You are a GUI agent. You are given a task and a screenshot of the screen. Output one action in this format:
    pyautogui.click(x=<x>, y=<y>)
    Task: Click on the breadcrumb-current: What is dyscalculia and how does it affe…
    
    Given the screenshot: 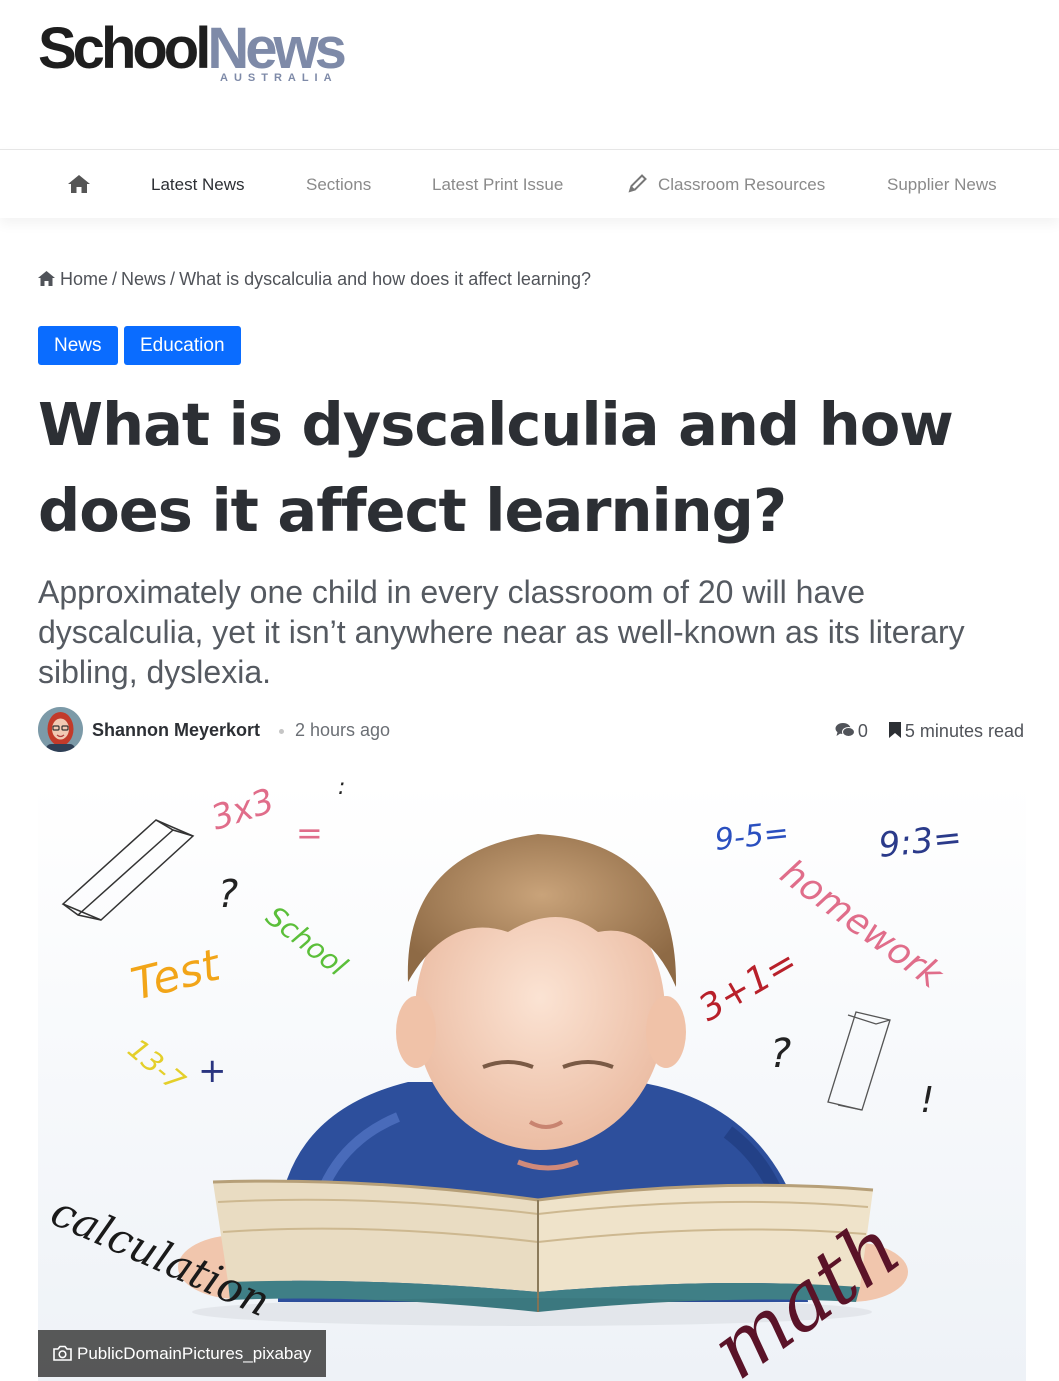 What is the action you would take?
    pyautogui.click(x=385, y=279)
    